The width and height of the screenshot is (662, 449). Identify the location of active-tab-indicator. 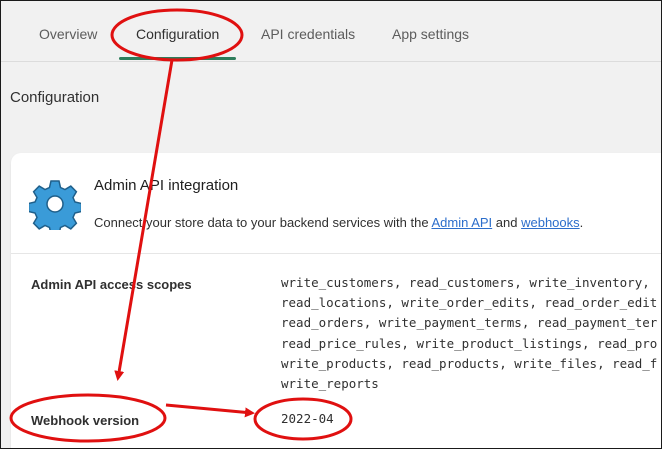
(177, 58).